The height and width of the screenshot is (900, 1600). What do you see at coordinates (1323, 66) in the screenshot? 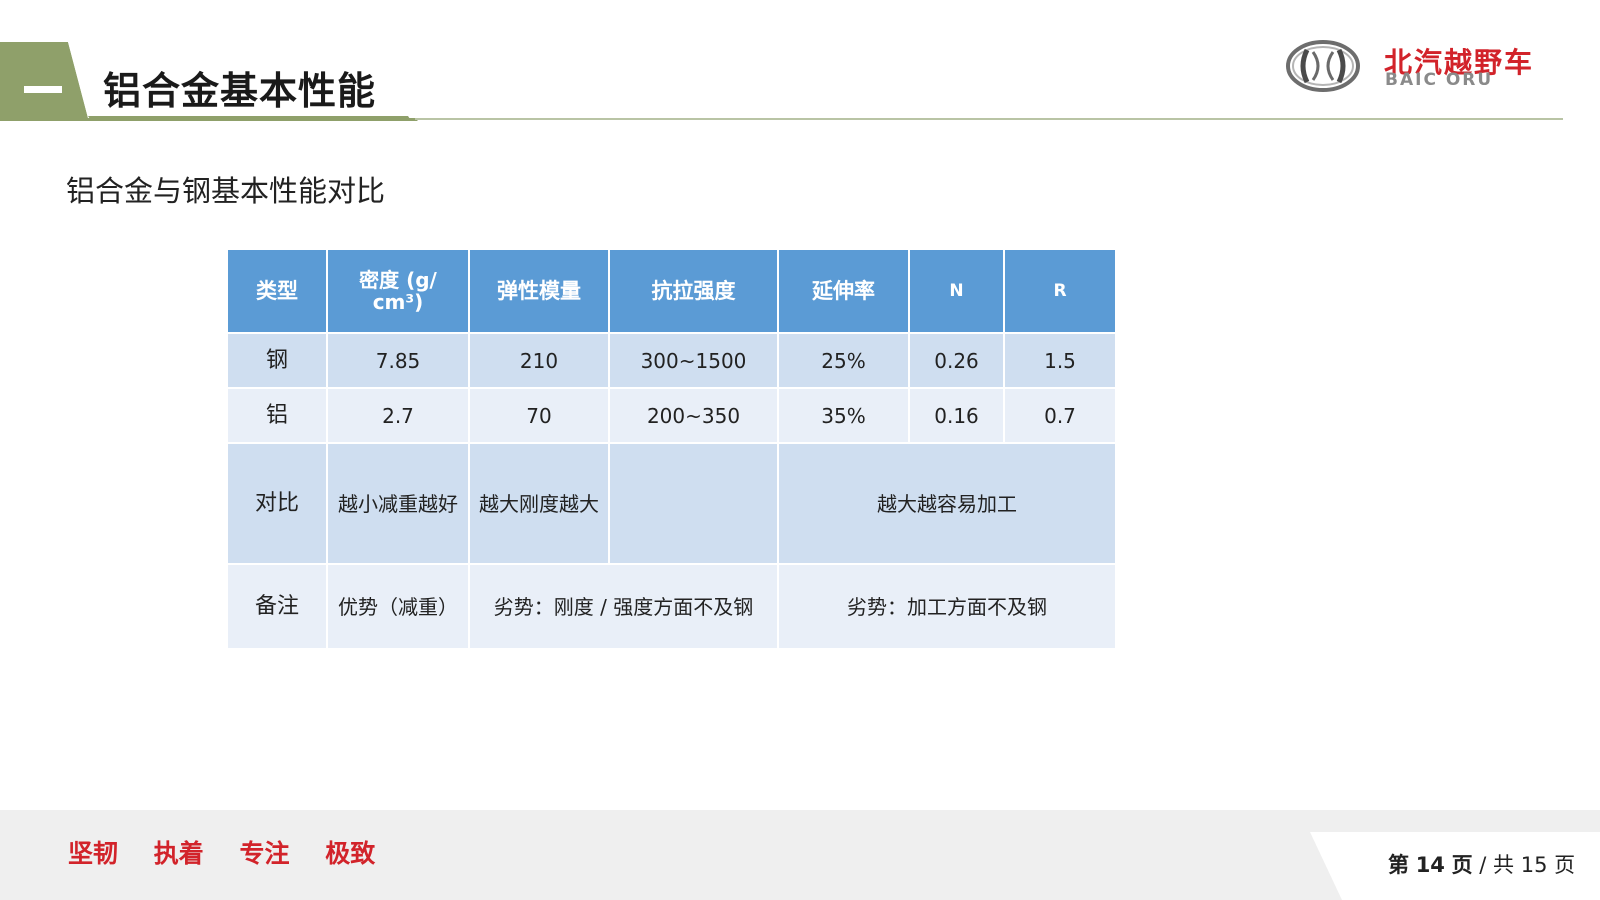
I see `baic-logo-icon` at bounding box center [1323, 66].